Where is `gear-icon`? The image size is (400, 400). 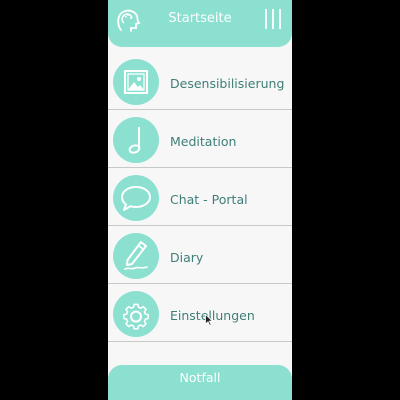 gear-icon is located at coordinates (136, 316).